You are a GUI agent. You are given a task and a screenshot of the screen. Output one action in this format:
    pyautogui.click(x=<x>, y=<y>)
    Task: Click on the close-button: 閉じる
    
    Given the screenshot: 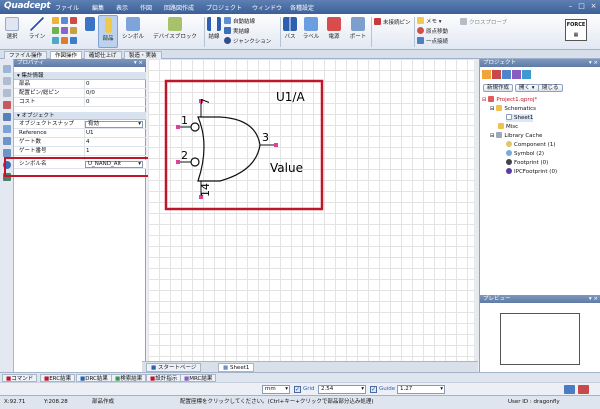 What is the action you would take?
    pyautogui.click(x=550, y=88)
    